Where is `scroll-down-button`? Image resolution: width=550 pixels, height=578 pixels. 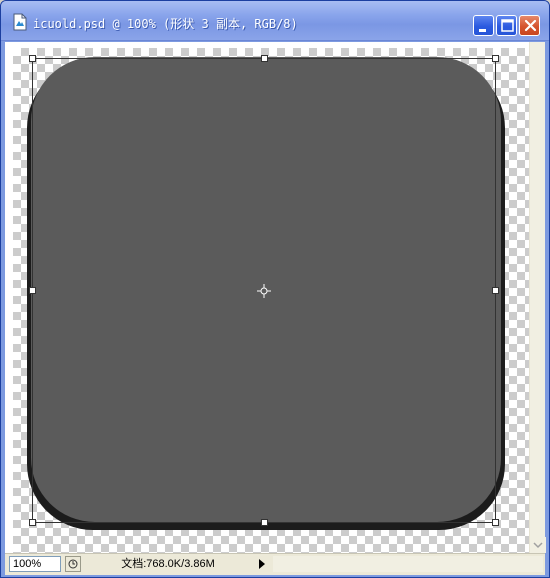 scroll-down-button is located at coordinates (538, 545).